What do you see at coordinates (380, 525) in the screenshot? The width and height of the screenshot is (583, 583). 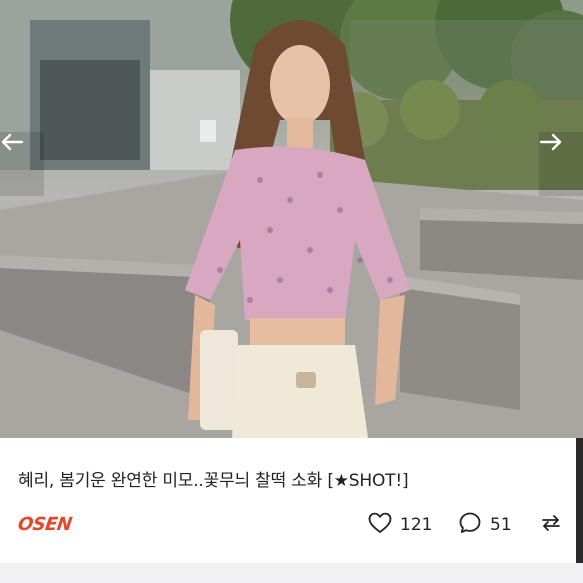 I see `heart-icon` at bounding box center [380, 525].